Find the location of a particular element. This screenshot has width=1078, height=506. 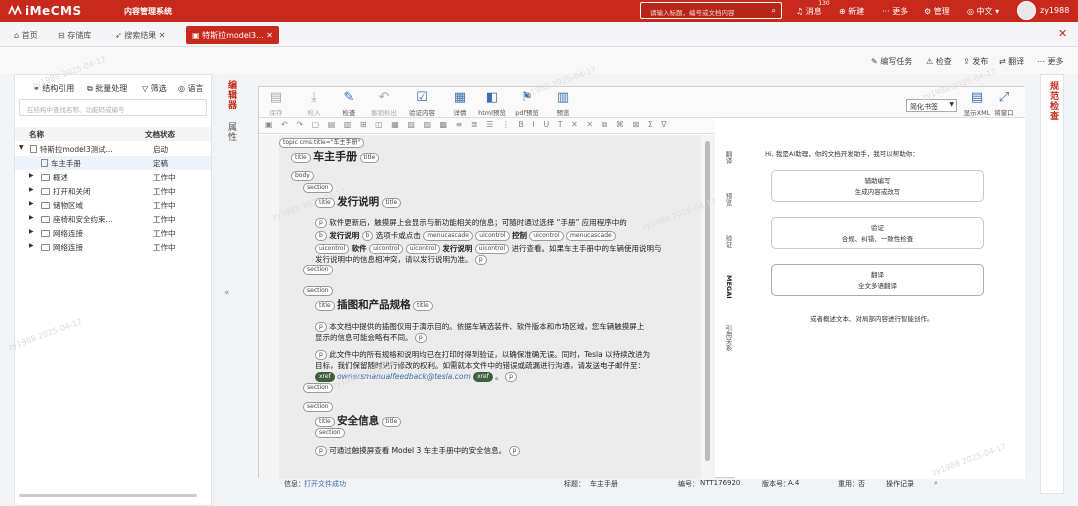

horizontal-scrollbar is located at coordinates (108, 495).